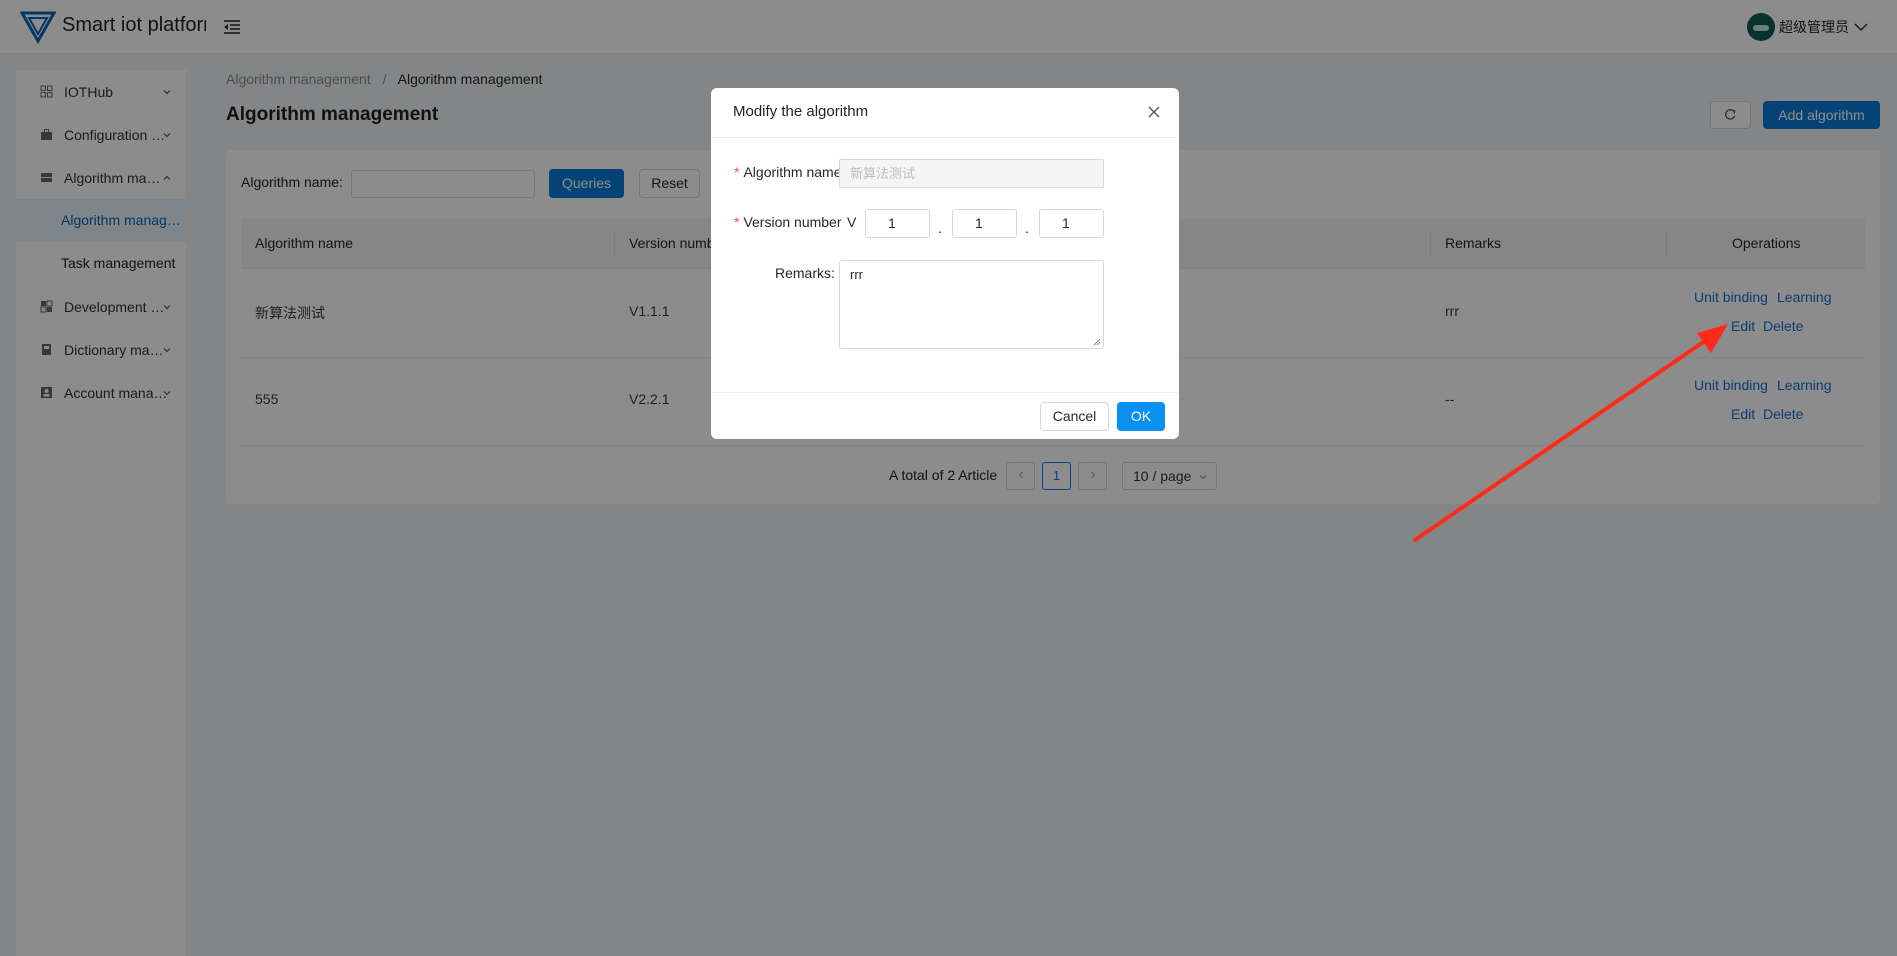 This screenshot has width=1897, height=956. What do you see at coordinates (984, 223) in the screenshot?
I see `version-minor-input: 1` at bounding box center [984, 223].